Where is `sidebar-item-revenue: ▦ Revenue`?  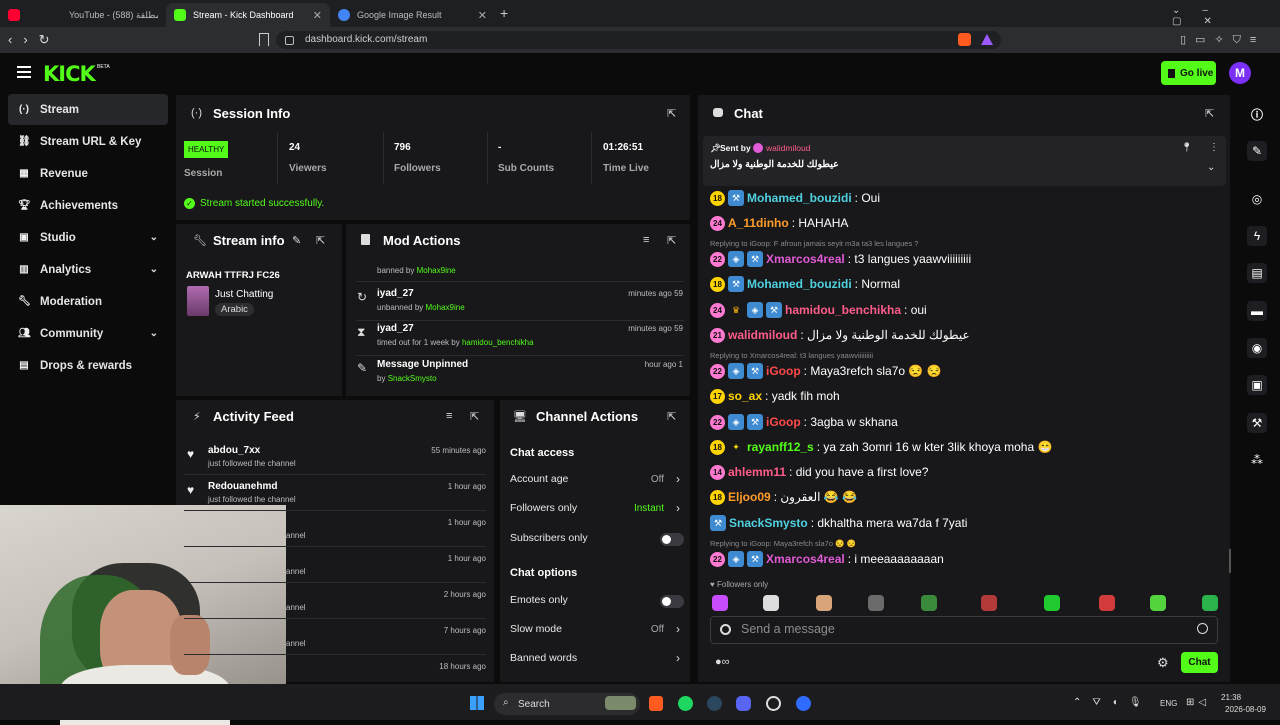 sidebar-item-revenue: ▦ Revenue is located at coordinates (88, 173).